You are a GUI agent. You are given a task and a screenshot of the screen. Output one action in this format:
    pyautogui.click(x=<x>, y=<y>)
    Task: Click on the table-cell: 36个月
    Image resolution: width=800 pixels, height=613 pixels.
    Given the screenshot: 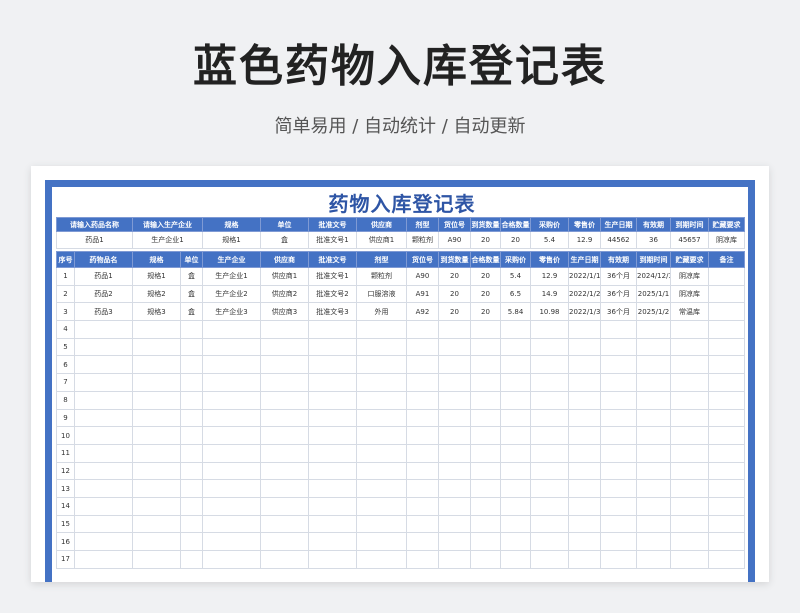 What is the action you would take?
    pyautogui.click(x=618, y=312)
    